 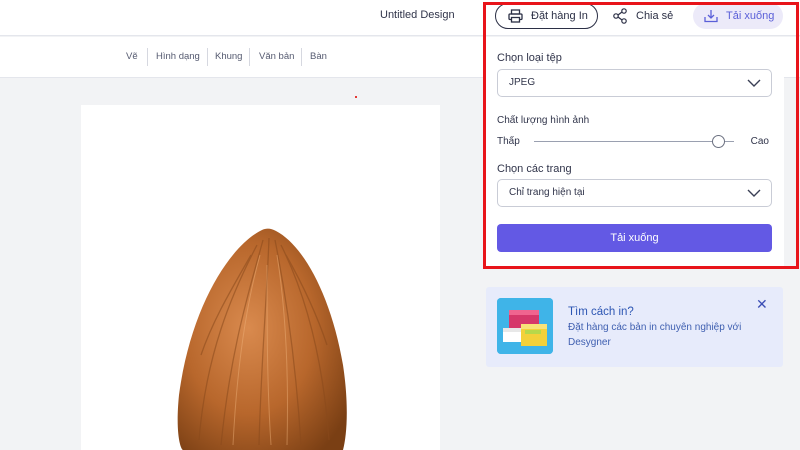 I want to click on tool-shapes: Hình dạng, so click(x=178, y=56).